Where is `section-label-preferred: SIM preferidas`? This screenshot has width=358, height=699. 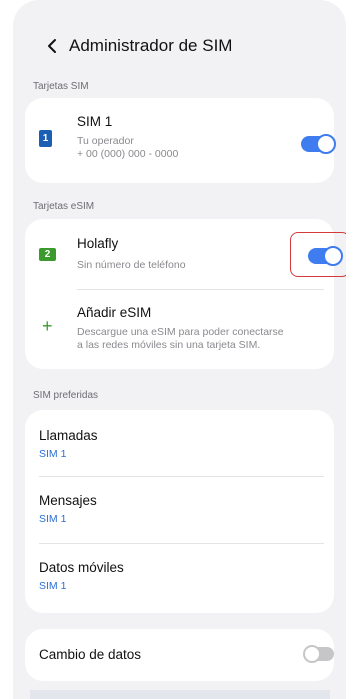 section-label-preferred: SIM preferidas is located at coordinates (66, 395).